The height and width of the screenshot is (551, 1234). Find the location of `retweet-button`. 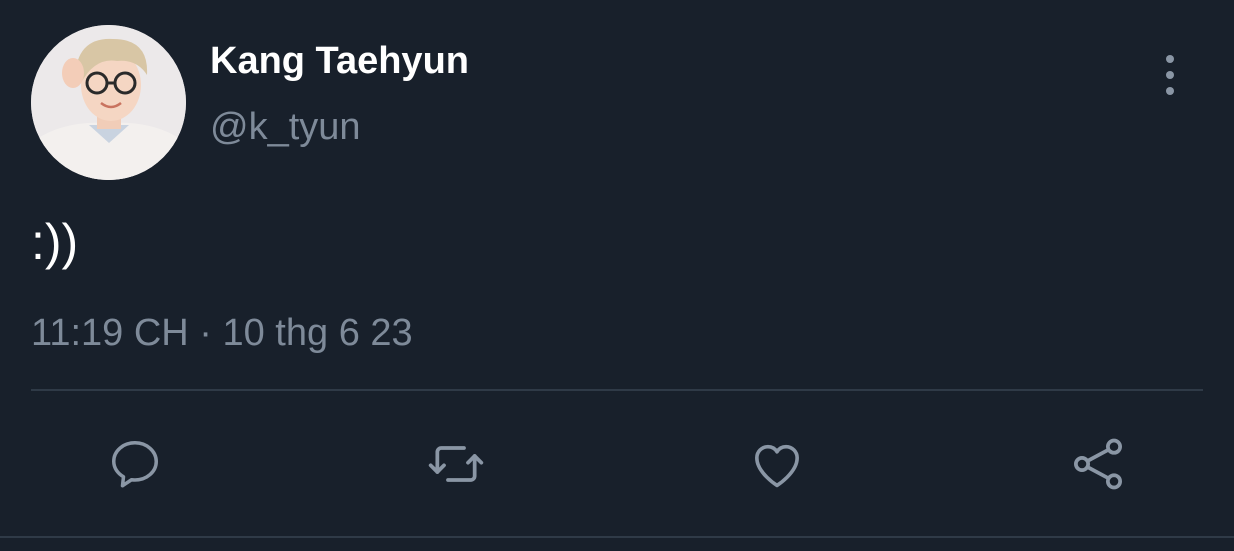

retweet-button is located at coordinates (456, 464).